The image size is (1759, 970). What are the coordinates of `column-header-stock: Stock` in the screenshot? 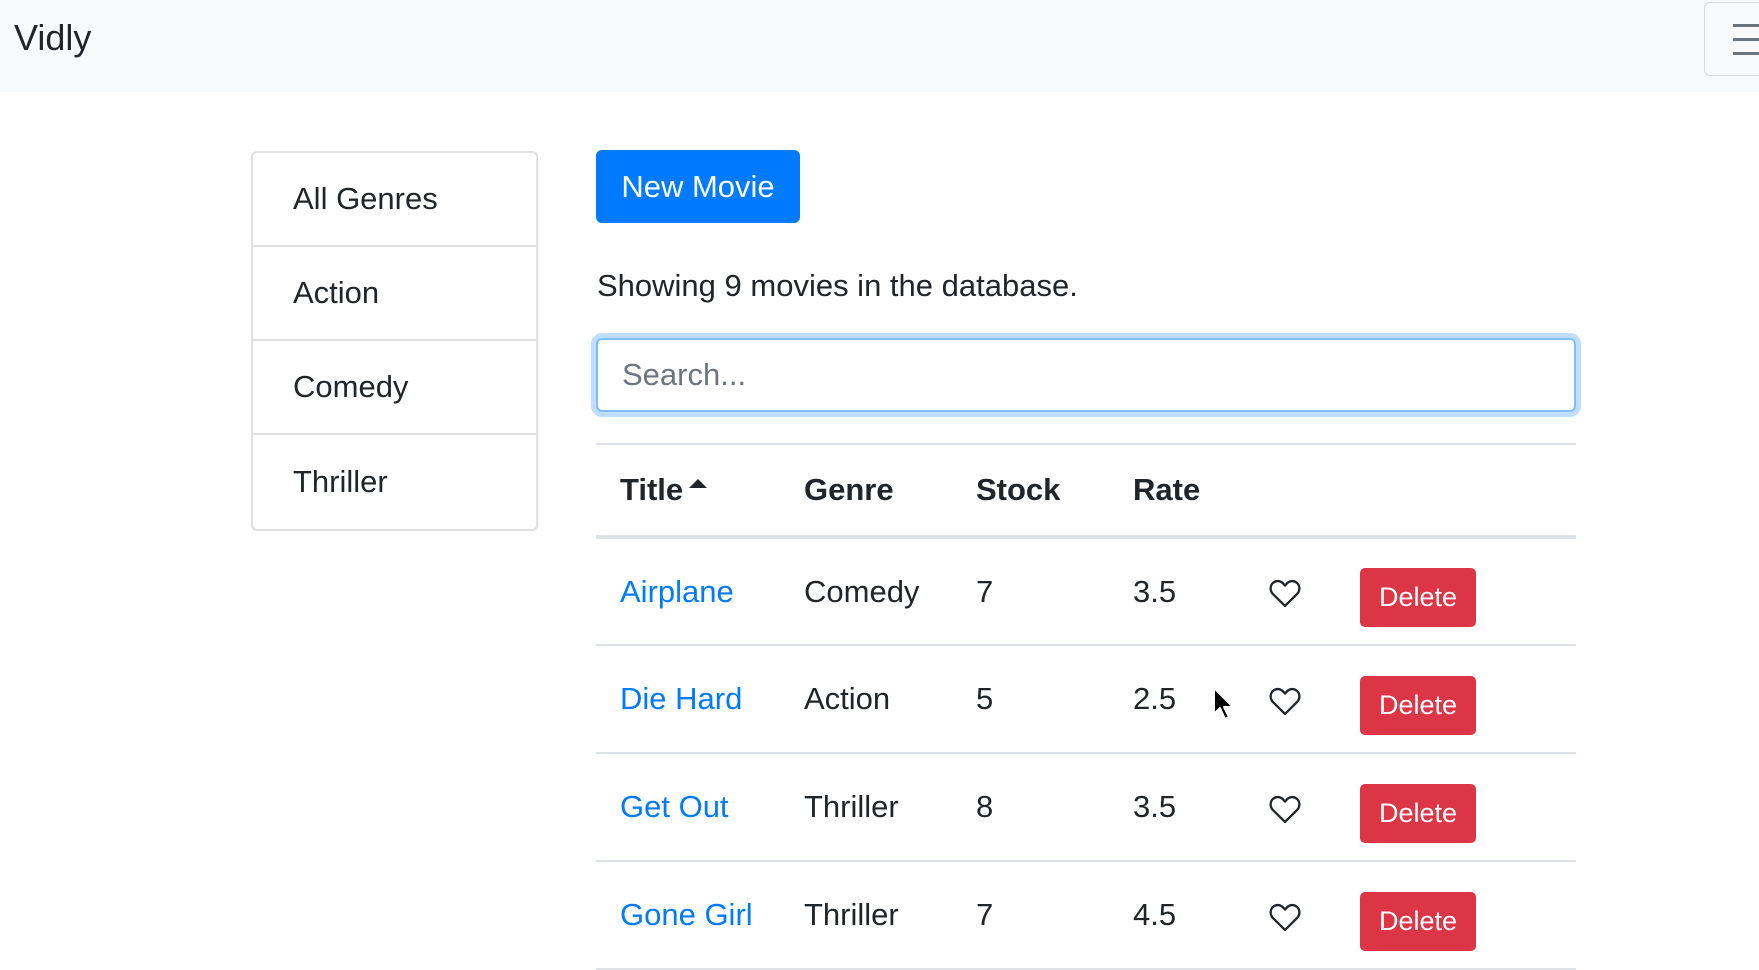 It's located at (1030, 491).